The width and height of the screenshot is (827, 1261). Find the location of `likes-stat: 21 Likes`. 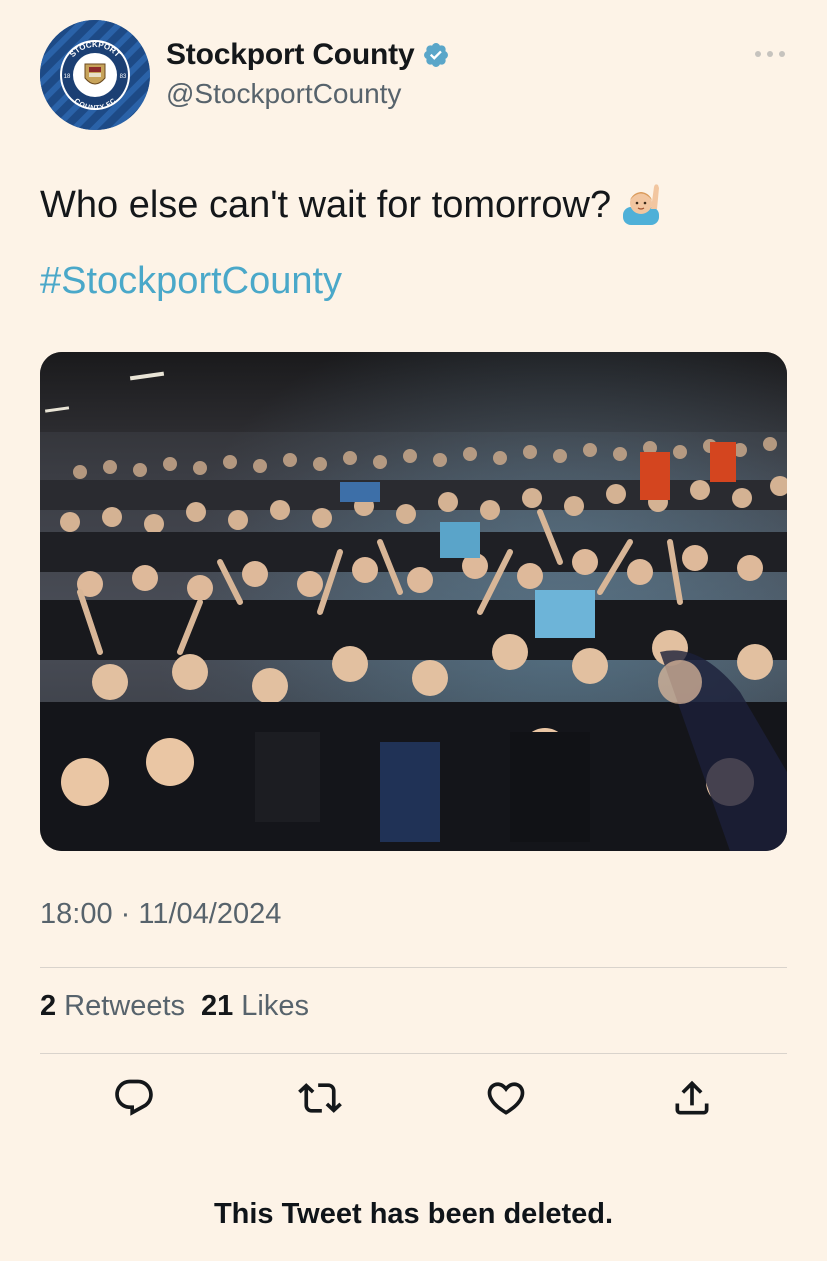

likes-stat: 21 Likes is located at coordinates (255, 1006).